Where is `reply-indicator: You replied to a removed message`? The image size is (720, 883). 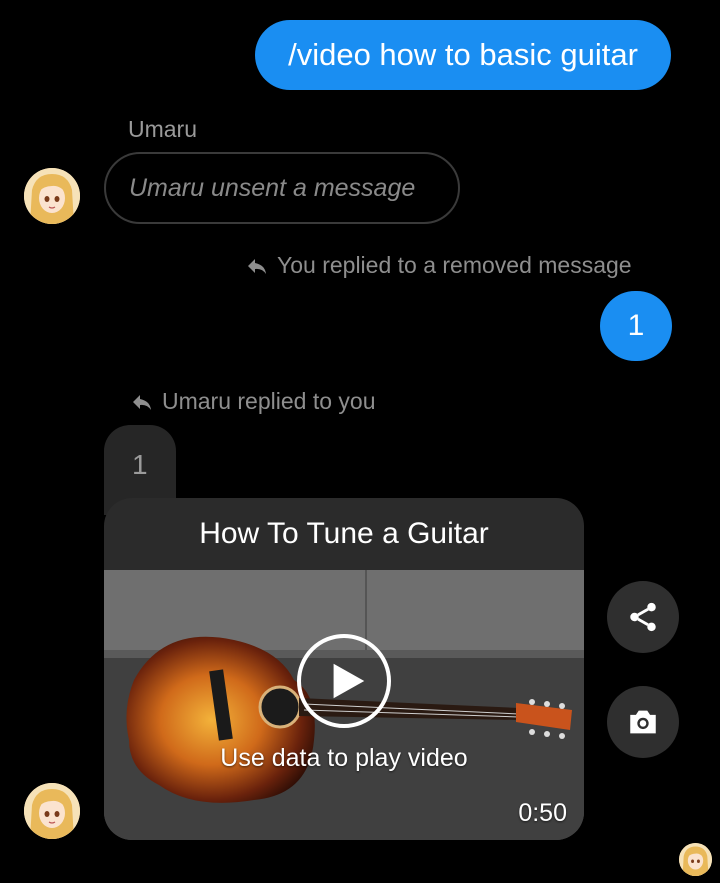 reply-indicator: You replied to a removed message is located at coordinates (438, 265).